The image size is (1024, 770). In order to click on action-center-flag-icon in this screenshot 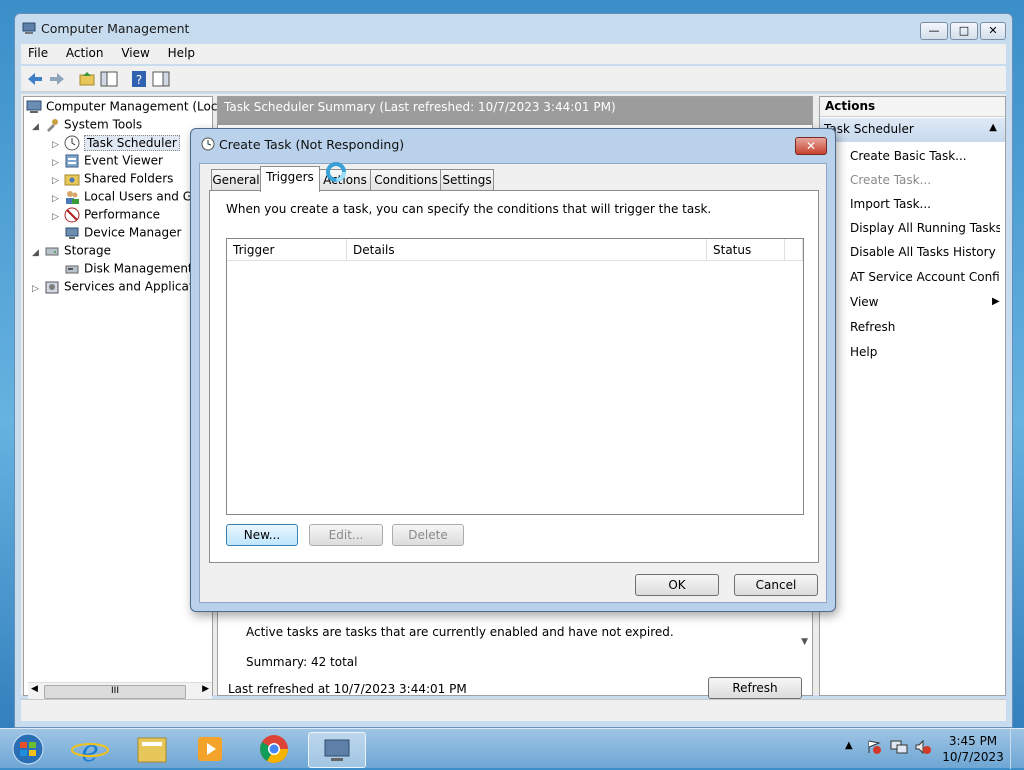, I will do `click(874, 748)`.